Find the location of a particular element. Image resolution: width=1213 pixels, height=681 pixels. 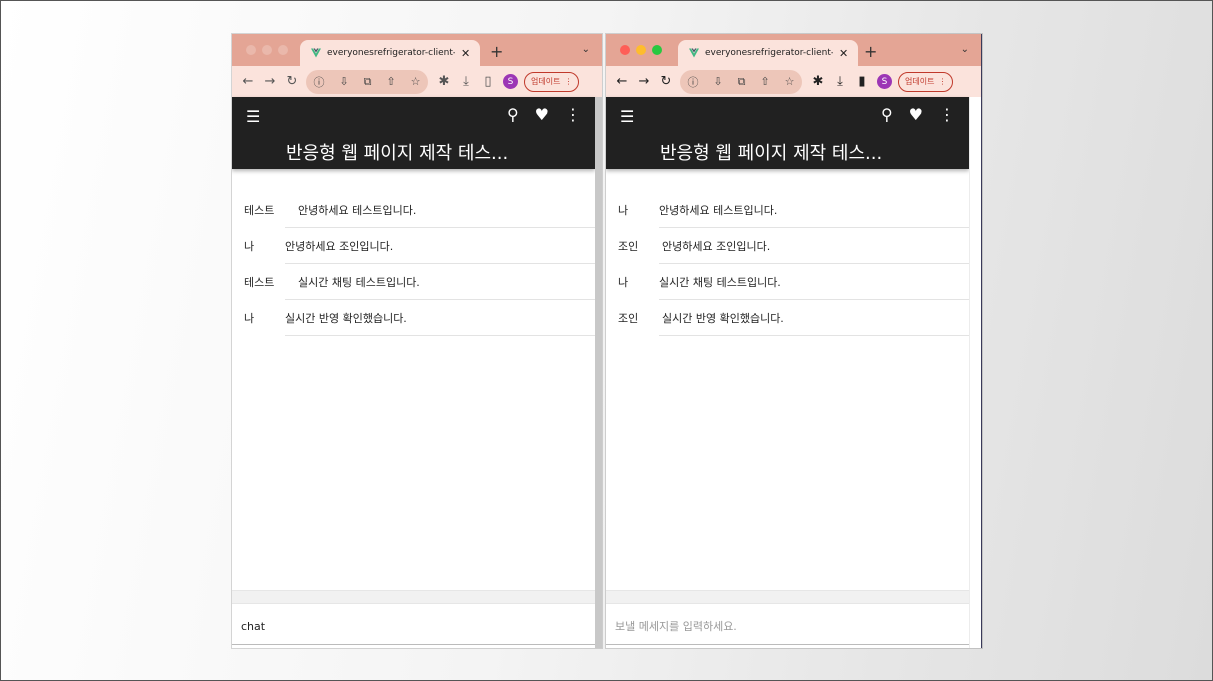

list-item: 테스트 안녕하세요 테스트입니다. is located at coordinates (413, 210).